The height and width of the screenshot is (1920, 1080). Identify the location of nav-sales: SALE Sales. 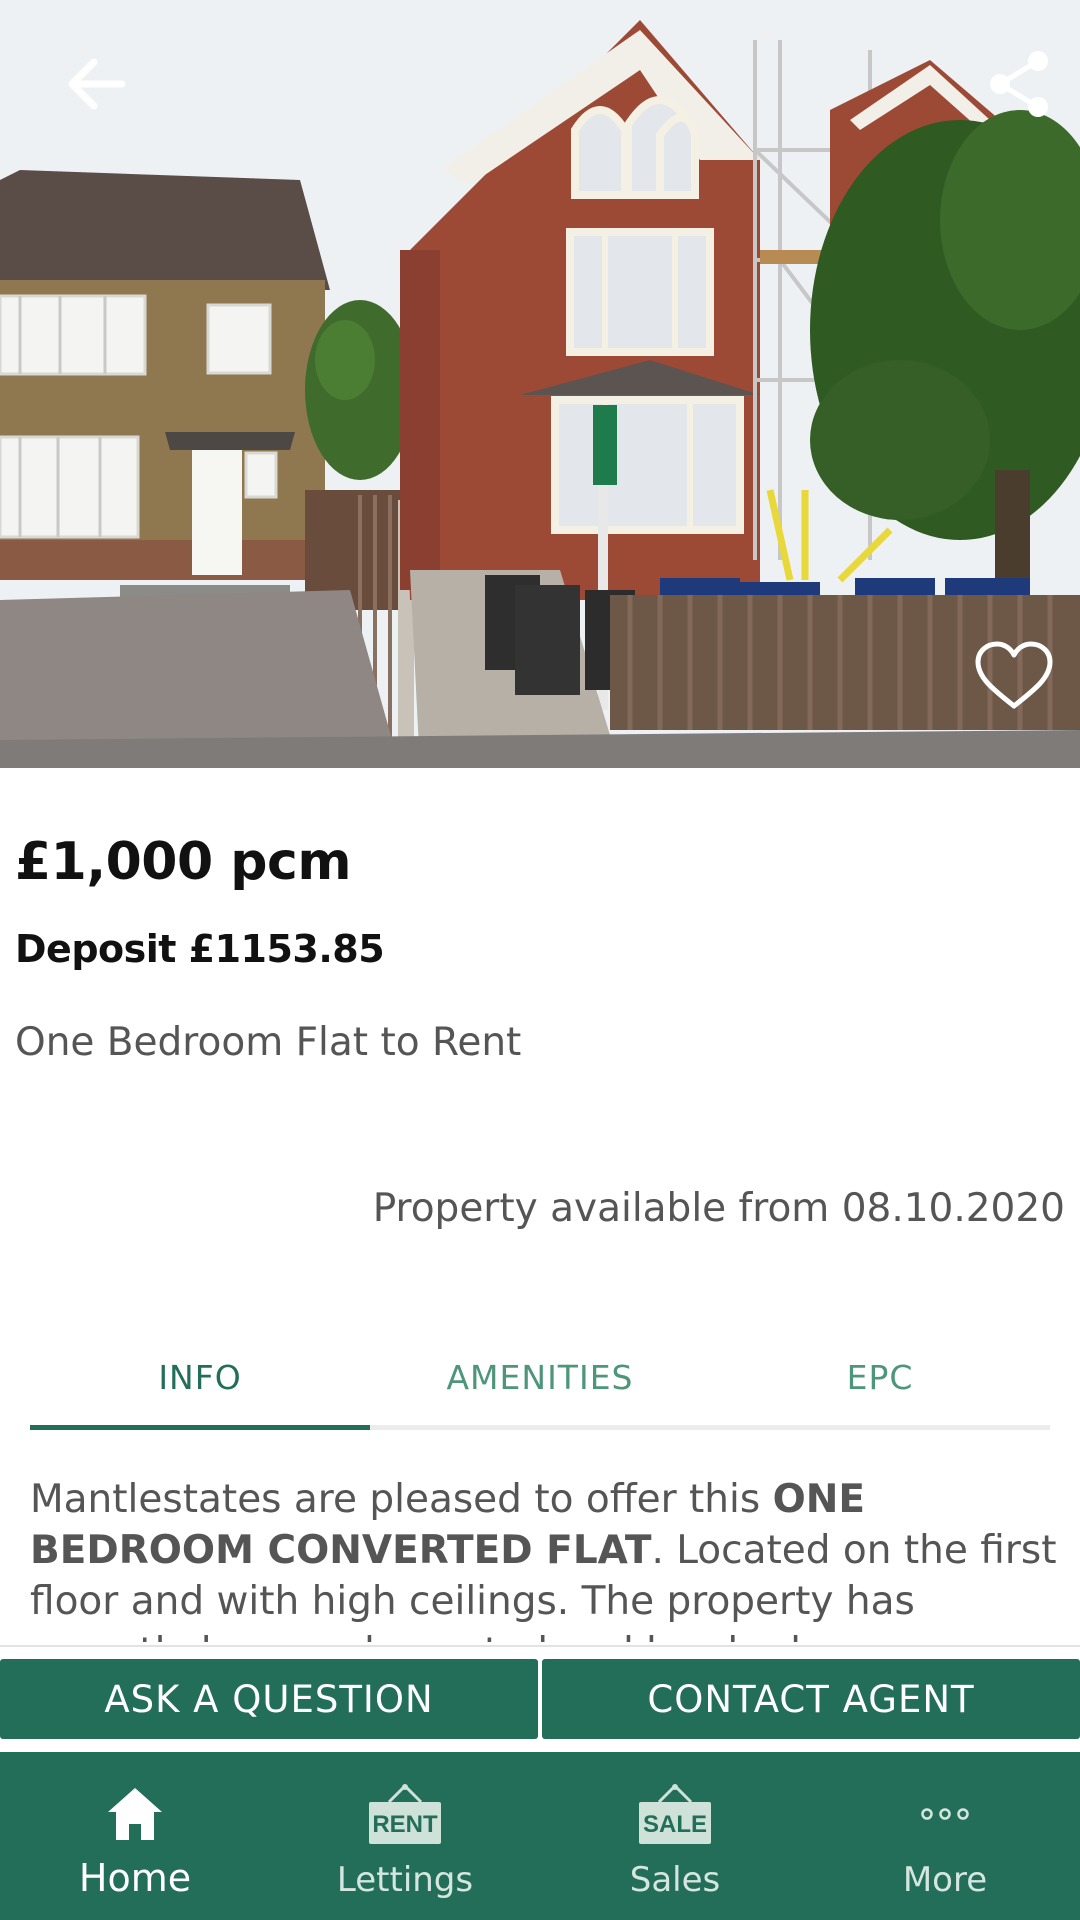
(675, 1836).